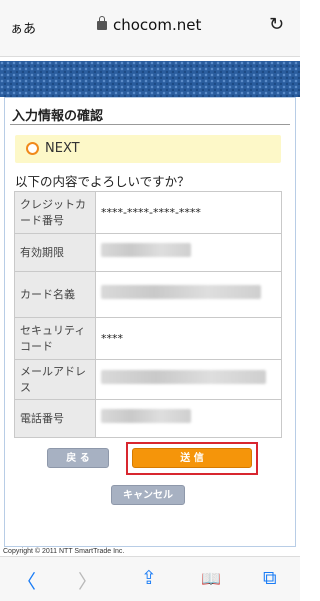  I want to click on browser-address-bar: ぁあ chocom.net ↻, so click(150, 28).